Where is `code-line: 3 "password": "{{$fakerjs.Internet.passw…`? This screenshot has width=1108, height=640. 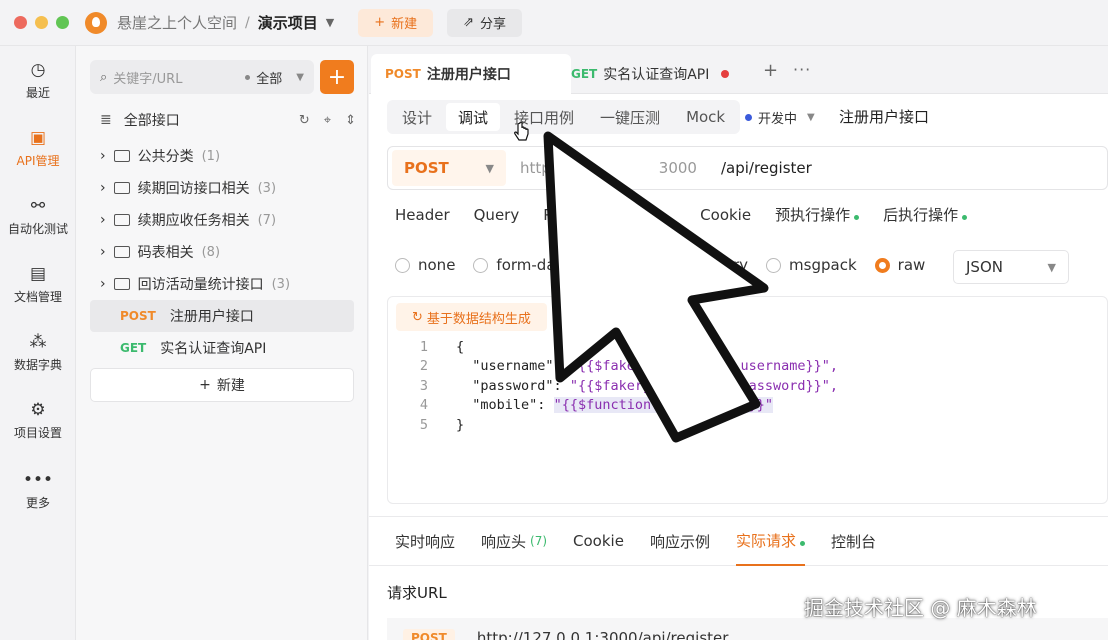 code-line: 3 "password": "{{$fakerjs.Internet.passw… is located at coordinates (748, 386).